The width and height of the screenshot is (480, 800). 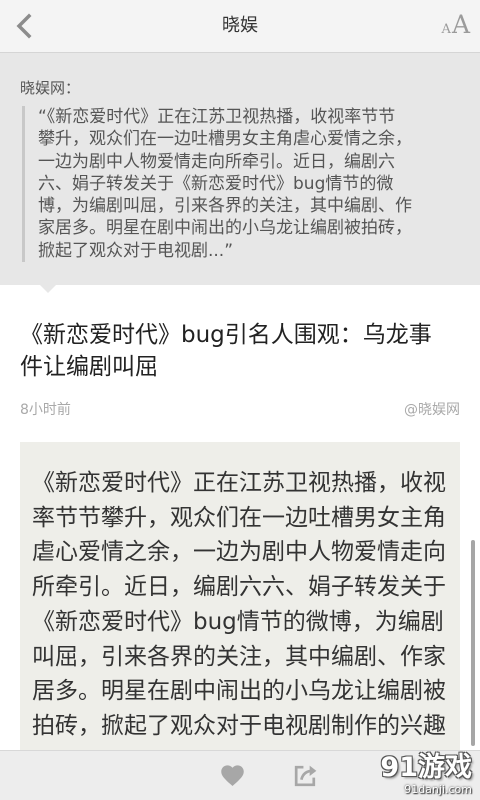 What do you see at coordinates (460, 24) in the screenshot?
I see `font-size-large-icon: A` at bounding box center [460, 24].